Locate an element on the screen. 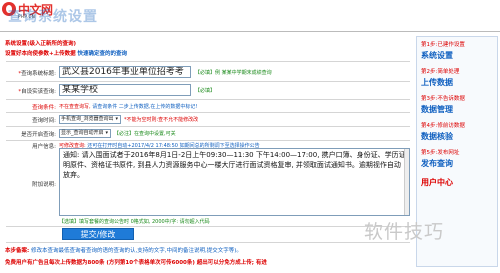 This screenshot has width=500, height=273. duration-hint: *不能为空时则:查不允不能修改改 is located at coordinates (161, 120).